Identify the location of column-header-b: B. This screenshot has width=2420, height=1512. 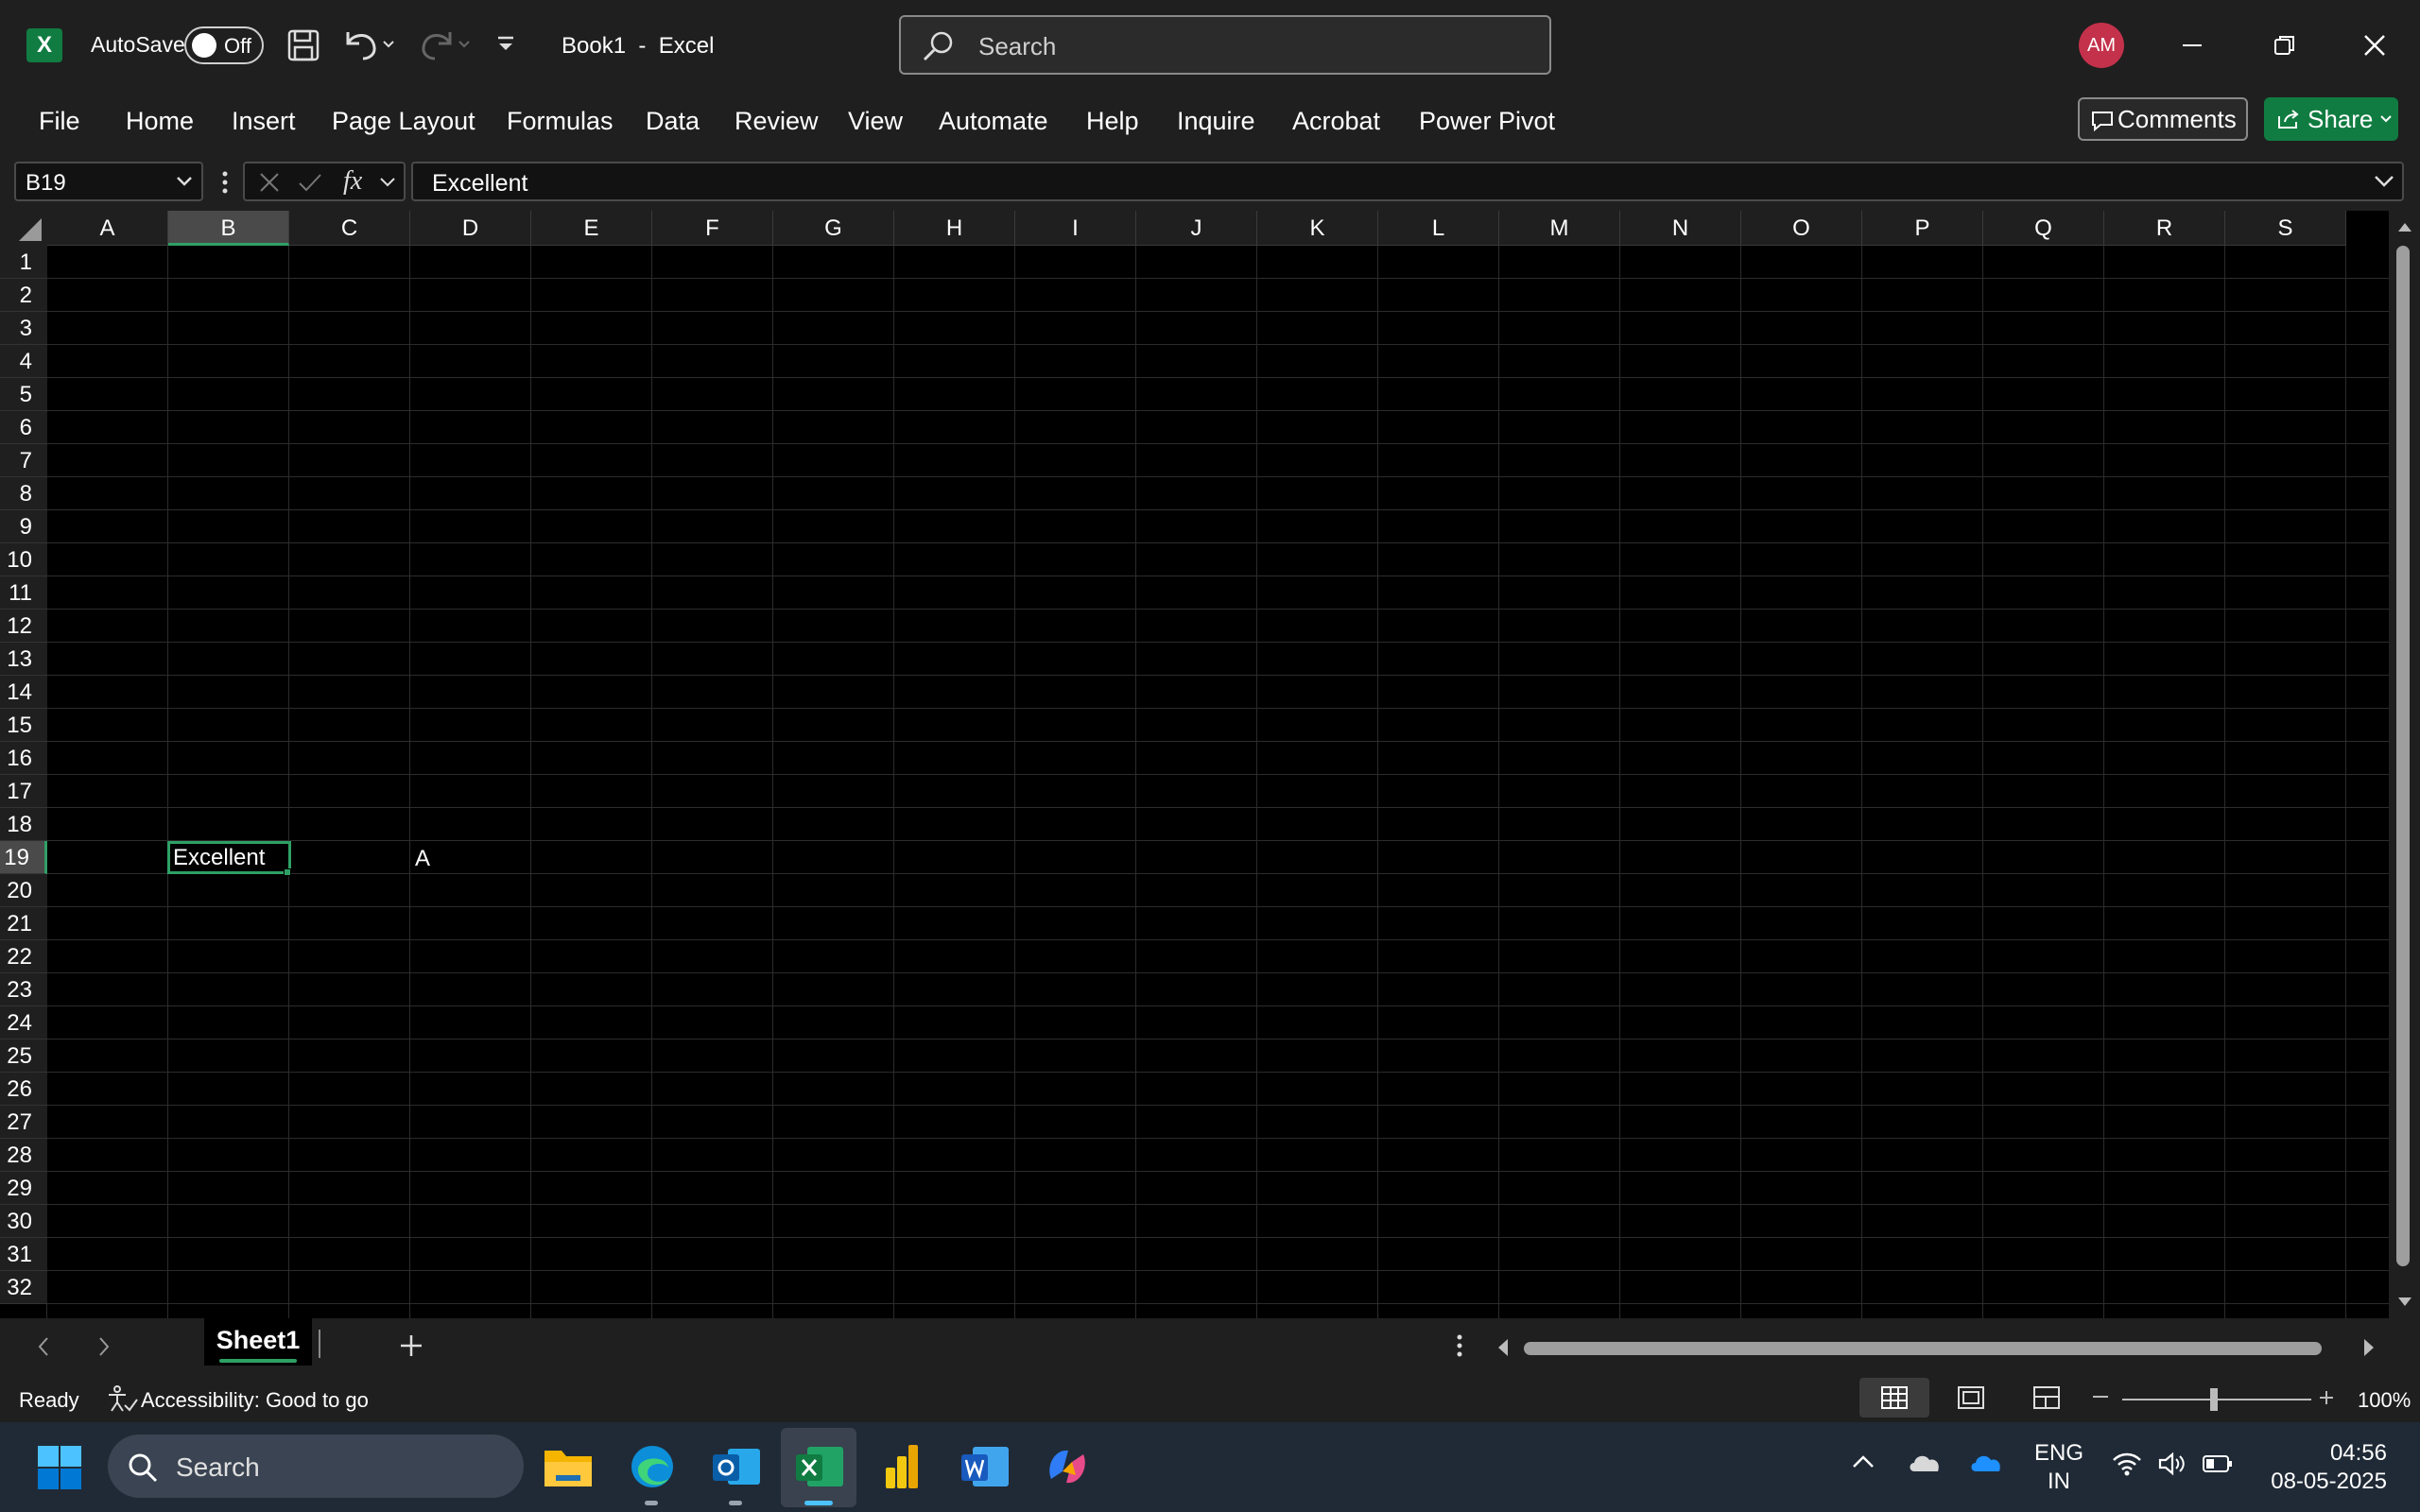
(228, 228).